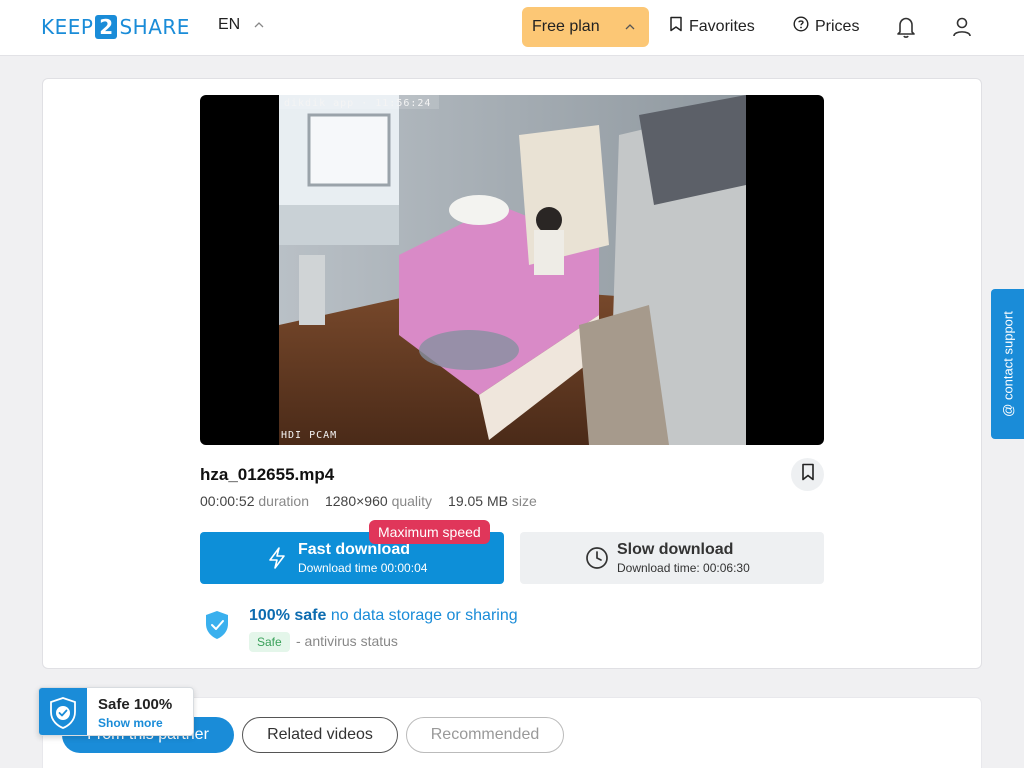  Describe the element at coordinates (67, 27) in the screenshot. I see `logo-text-pre: KEEP` at that location.